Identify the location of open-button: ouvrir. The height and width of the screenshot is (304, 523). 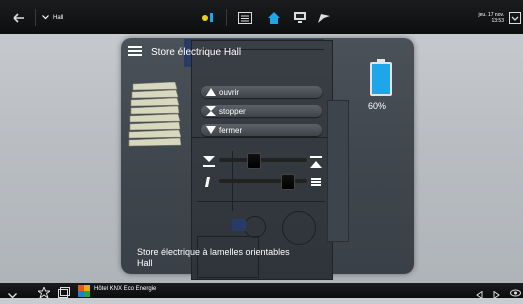
(261, 92).